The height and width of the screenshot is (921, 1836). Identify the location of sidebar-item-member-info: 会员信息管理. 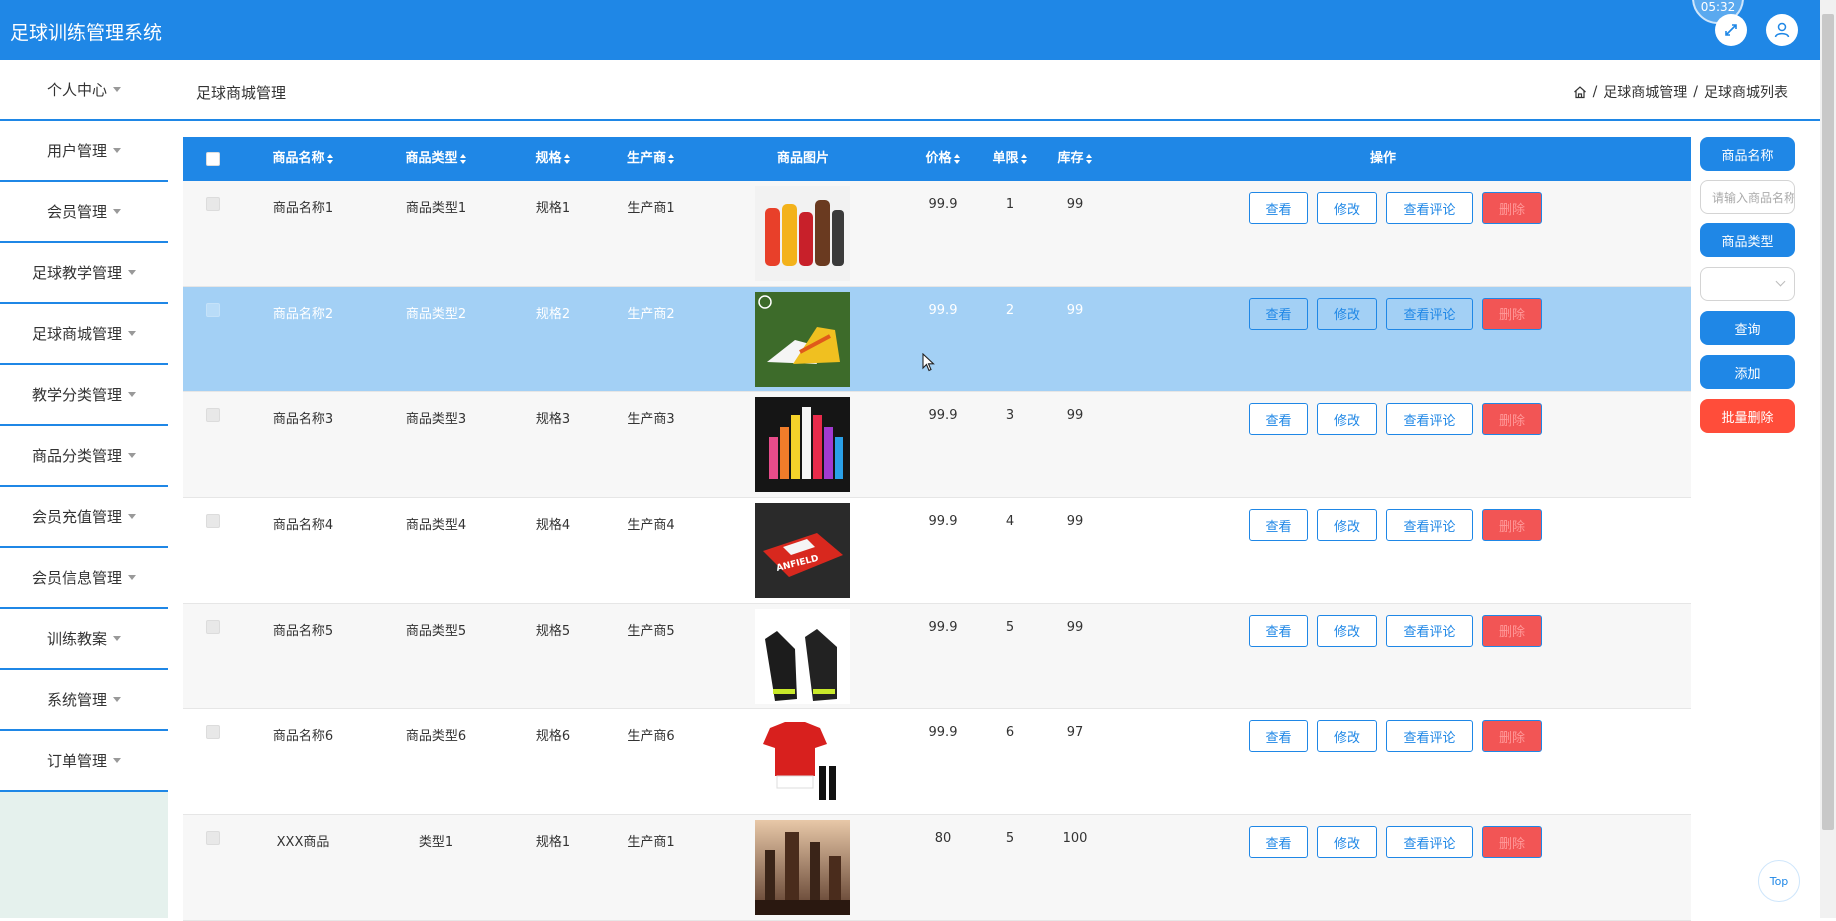
(84, 578).